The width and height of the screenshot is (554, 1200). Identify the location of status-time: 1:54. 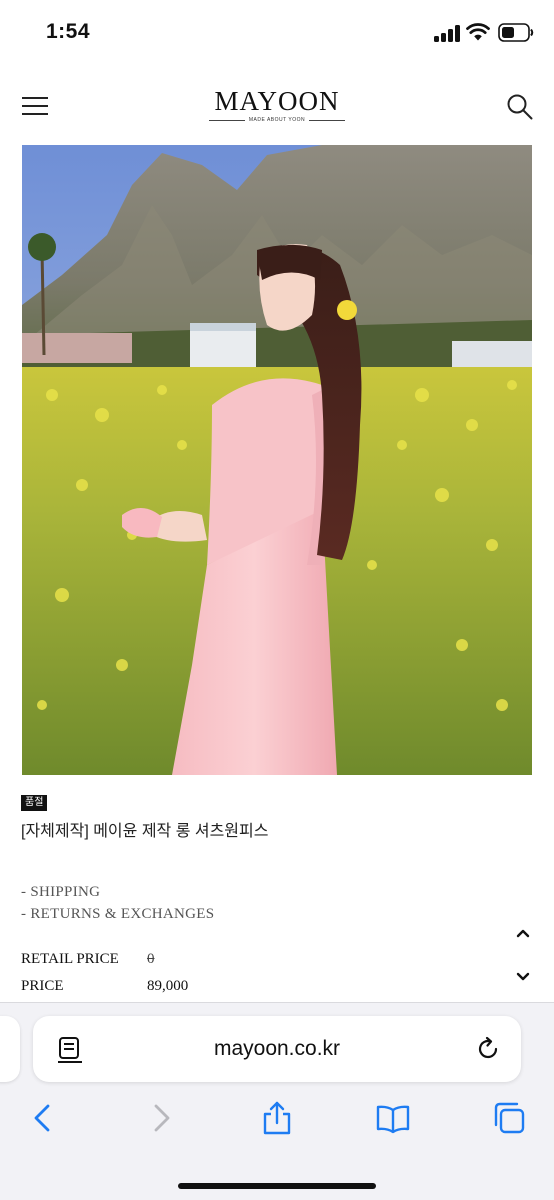
(68, 31).